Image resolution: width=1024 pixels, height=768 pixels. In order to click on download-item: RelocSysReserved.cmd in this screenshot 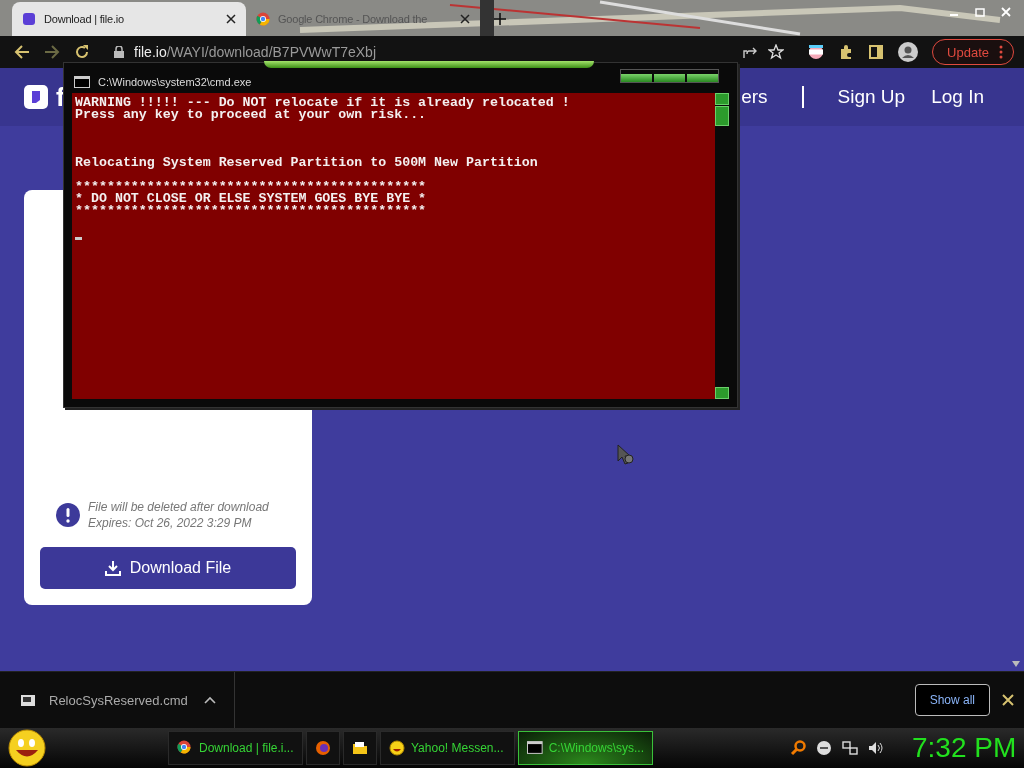, I will do `click(118, 700)`.